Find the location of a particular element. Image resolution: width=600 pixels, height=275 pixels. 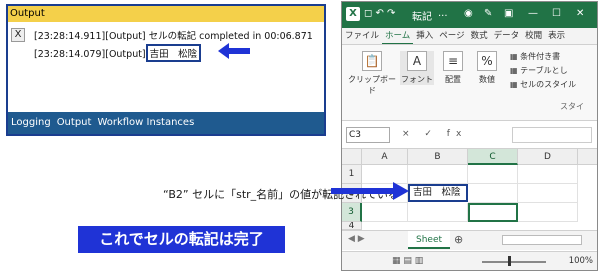

output-value-highlight: 吉田 松陰 is located at coordinates (173, 53).